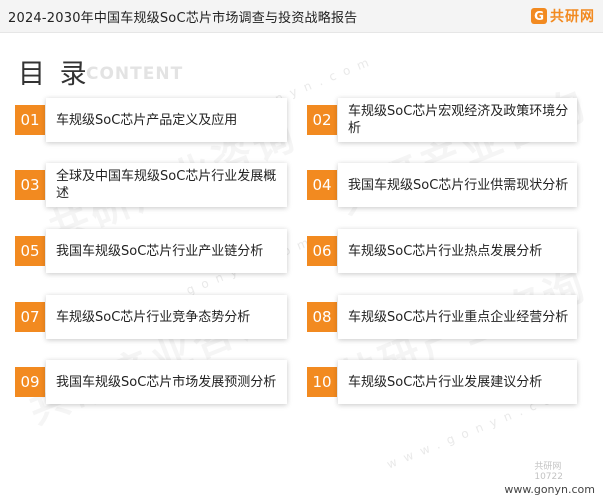  I want to click on report-title: 2024-2030年中国车规级SoC芯片市场调查与投资战略报告, so click(183, 18).